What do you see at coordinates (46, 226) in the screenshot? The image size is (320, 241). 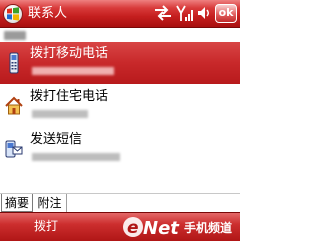 I see `softkey-call: 拨打` at bounding box center [46, 226].